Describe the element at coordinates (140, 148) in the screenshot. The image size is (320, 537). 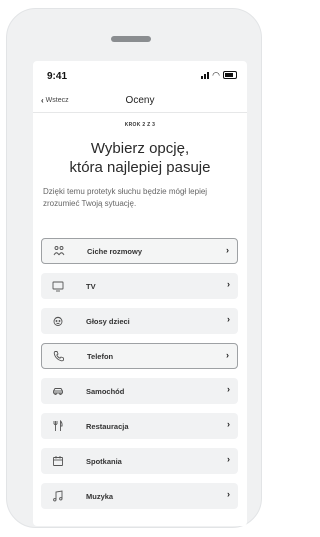
I see `headline-line-1: Wybierz opcję,` at that location.